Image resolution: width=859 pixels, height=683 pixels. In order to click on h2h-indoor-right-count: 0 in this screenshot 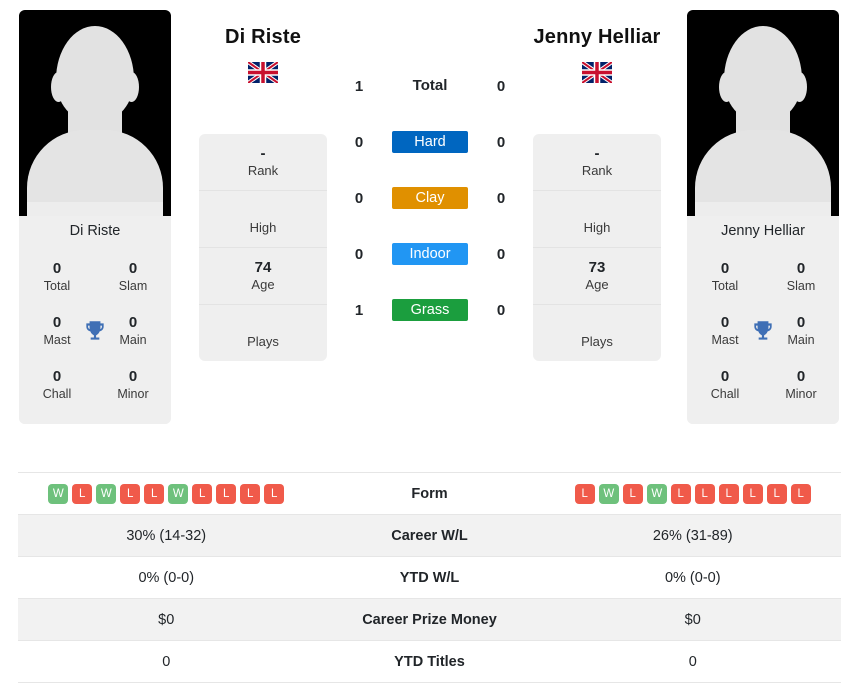, I will do `click(501, 254)`.